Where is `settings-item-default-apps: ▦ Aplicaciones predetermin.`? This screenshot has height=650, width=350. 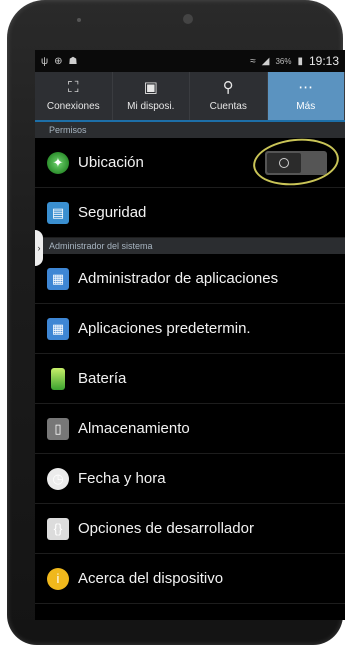 settings-item-default-apps: ▦ Aplicaciones predetermin. is located at coordinates (190, 329).